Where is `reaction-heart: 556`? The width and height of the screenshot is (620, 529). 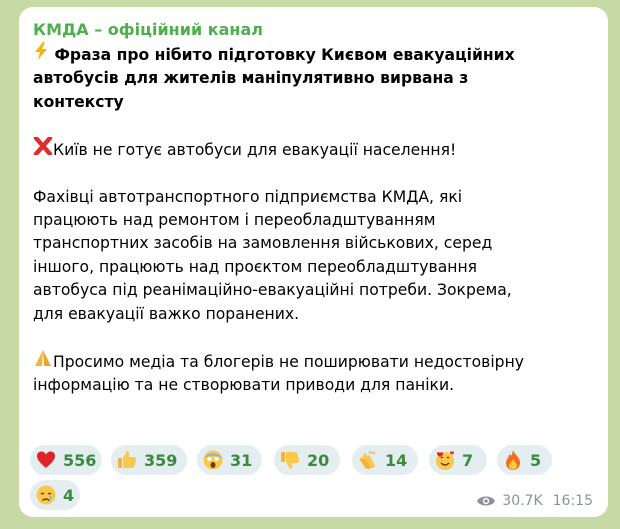 reaction-heart: 556 is located at coordinates (66, 460).